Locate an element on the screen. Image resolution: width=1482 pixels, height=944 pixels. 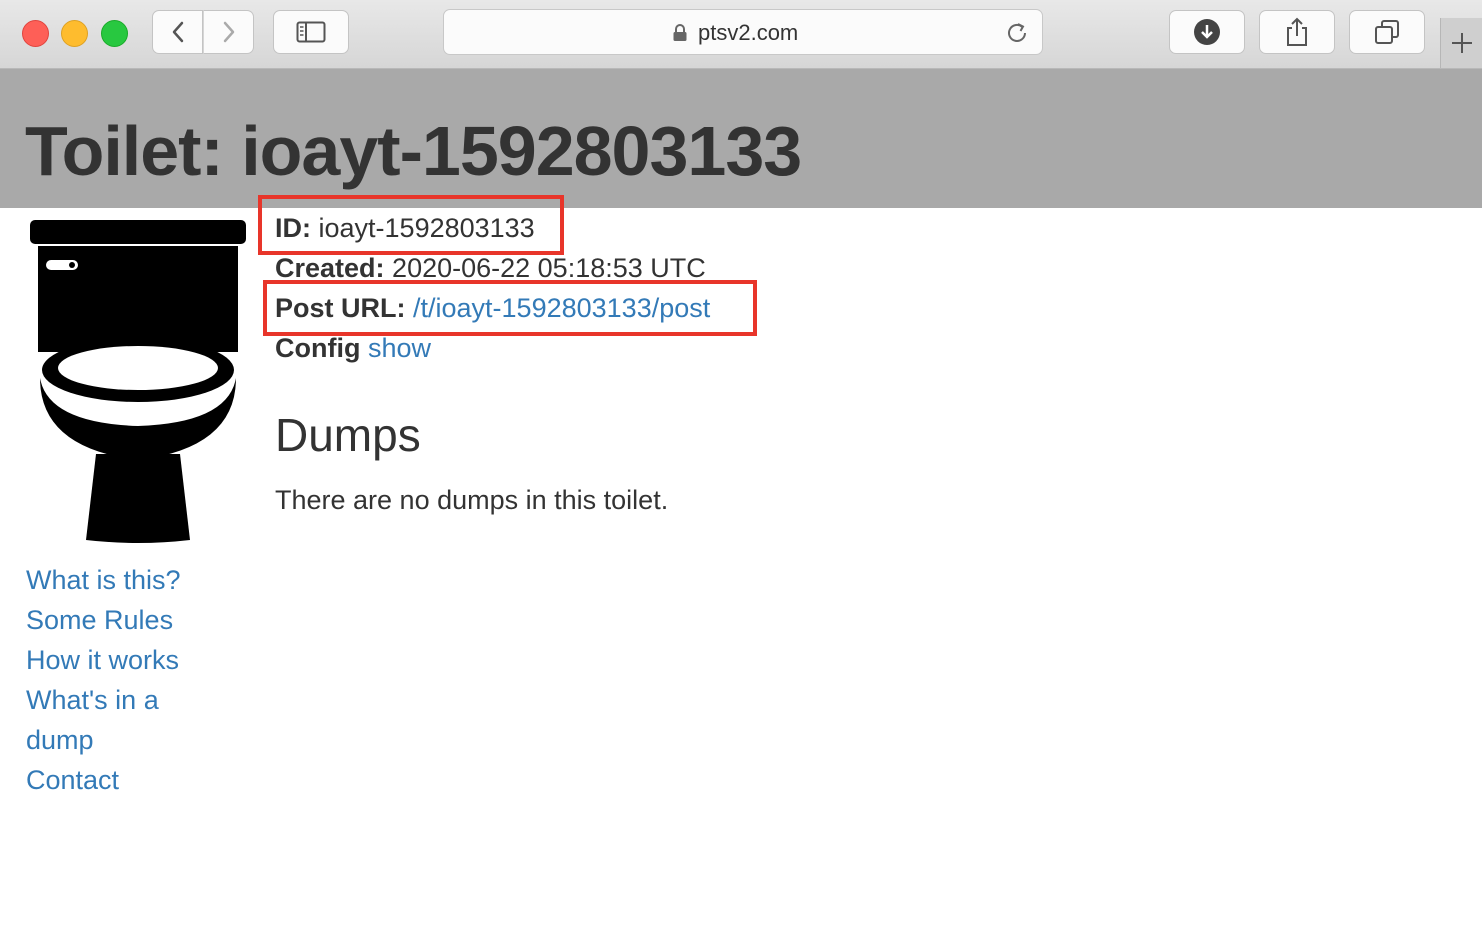
new-tab-button is located at coordinates (1461, 43).